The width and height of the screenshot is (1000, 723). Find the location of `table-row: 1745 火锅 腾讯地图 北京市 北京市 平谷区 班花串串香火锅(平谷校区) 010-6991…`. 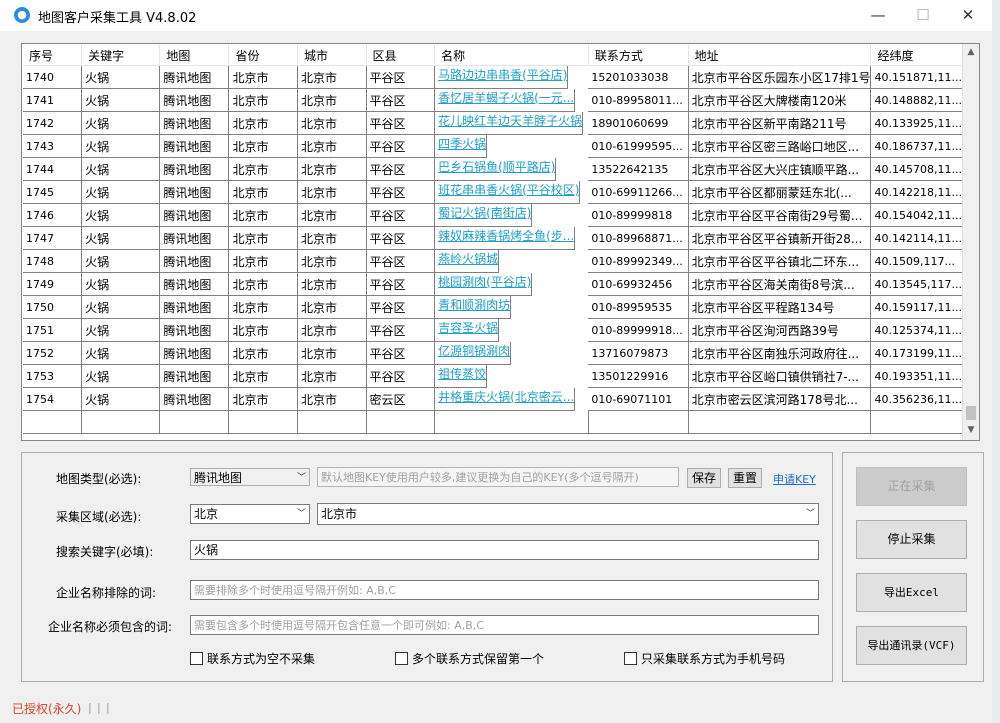

table-row: 1745 火锅 腾讯地图 北京市 北京市 平谷区 班花串串香火锅(平谷校区) 010-6991… is located at coordinates (493, 192).